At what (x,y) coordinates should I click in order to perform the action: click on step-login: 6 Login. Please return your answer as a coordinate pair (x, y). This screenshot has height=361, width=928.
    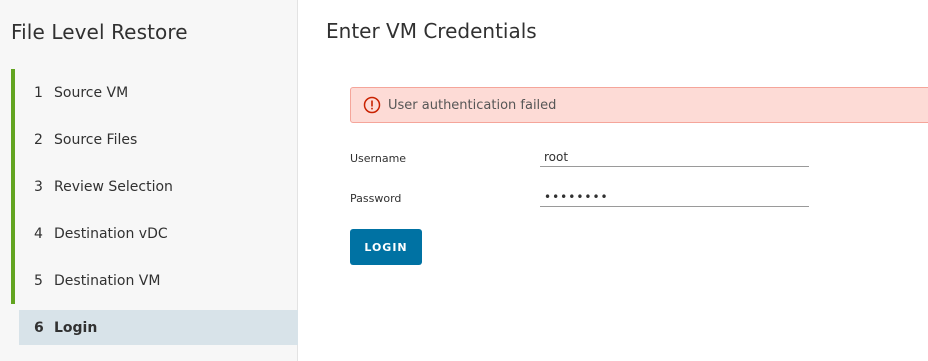
    Looking at the image, I should click on (158, 327).